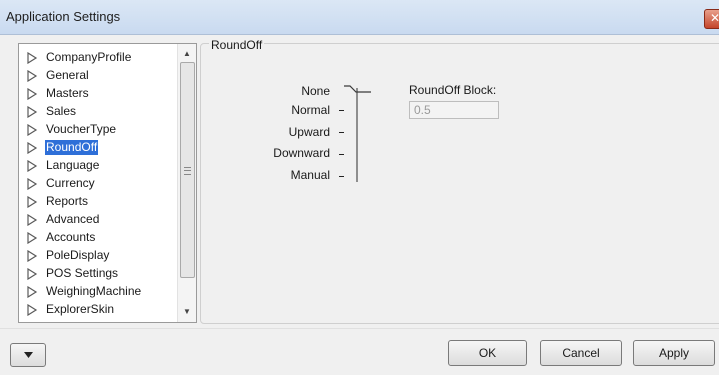  I want to click on apply-button: Apply, so click(674, 353).